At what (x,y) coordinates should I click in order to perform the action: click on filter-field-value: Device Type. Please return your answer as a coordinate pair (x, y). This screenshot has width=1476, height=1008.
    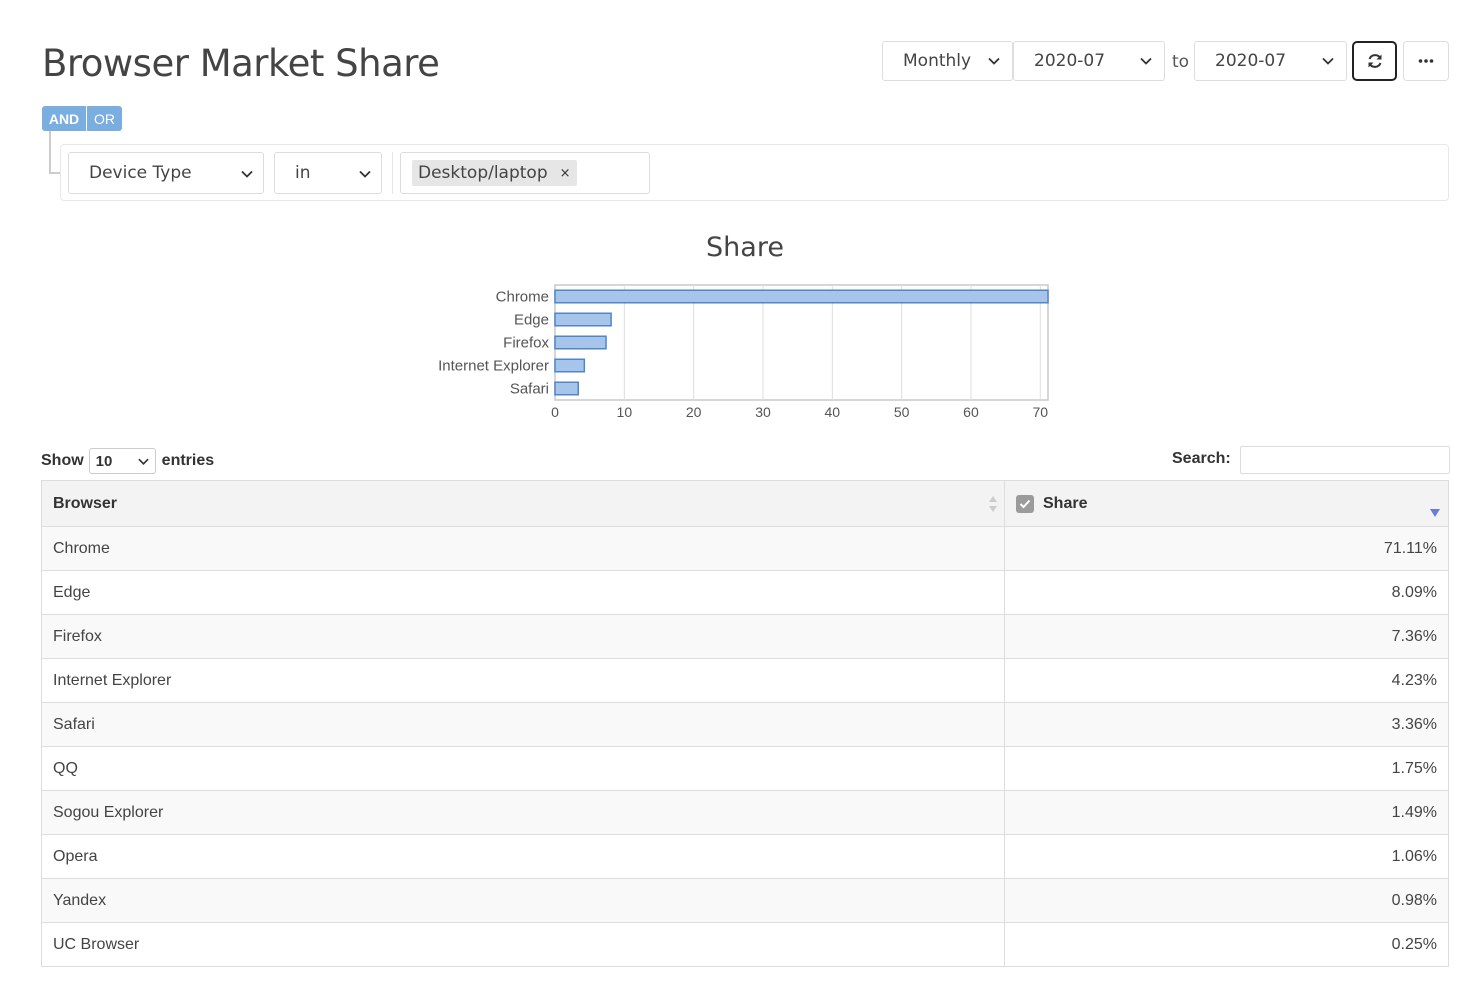
    Looking at the image, I should click on (140, 173).